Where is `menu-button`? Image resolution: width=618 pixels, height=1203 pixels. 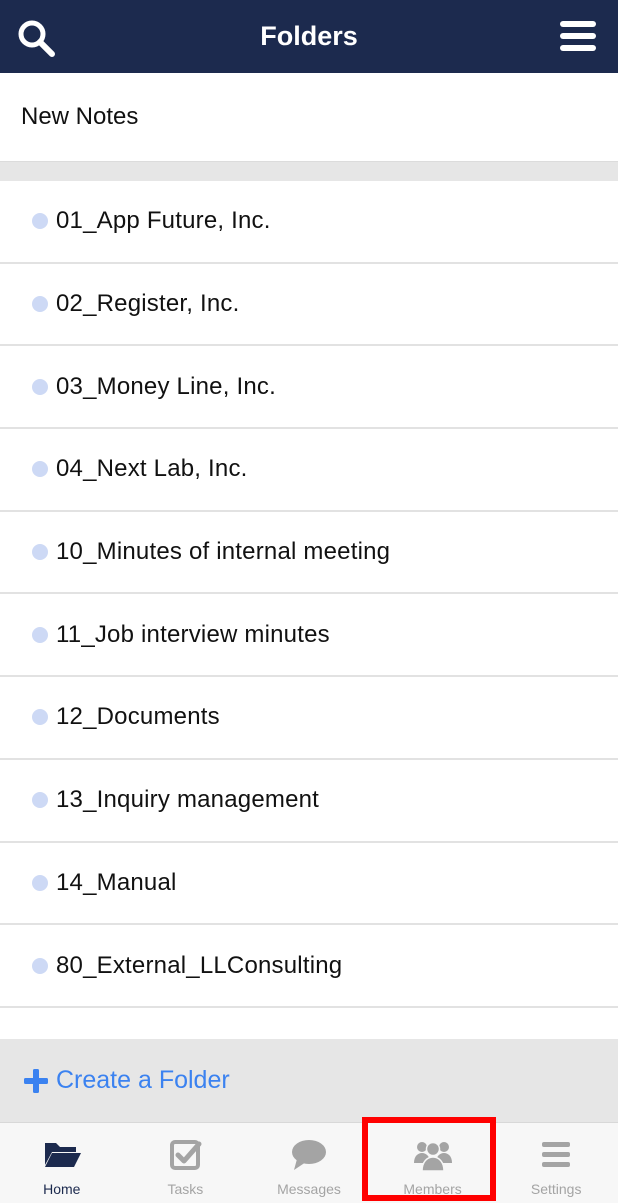 menu-button is located at coordinates (578, 36).